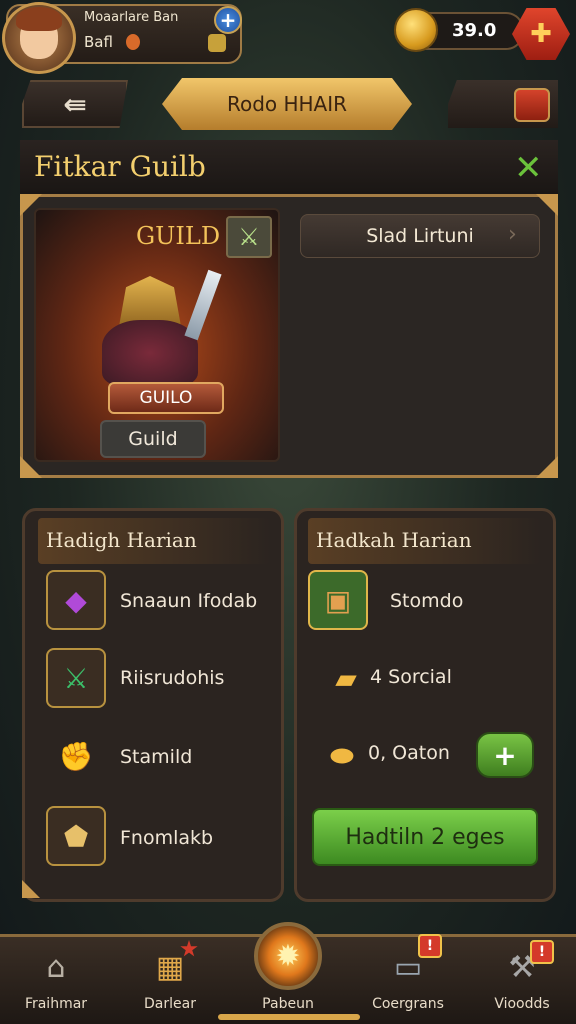 The image size is (576, 1024). What do you see at coordinates (189, 601) in the screenshot?
I see `list-item: Snaaun Ifodab` at bounding box center [189, 601].